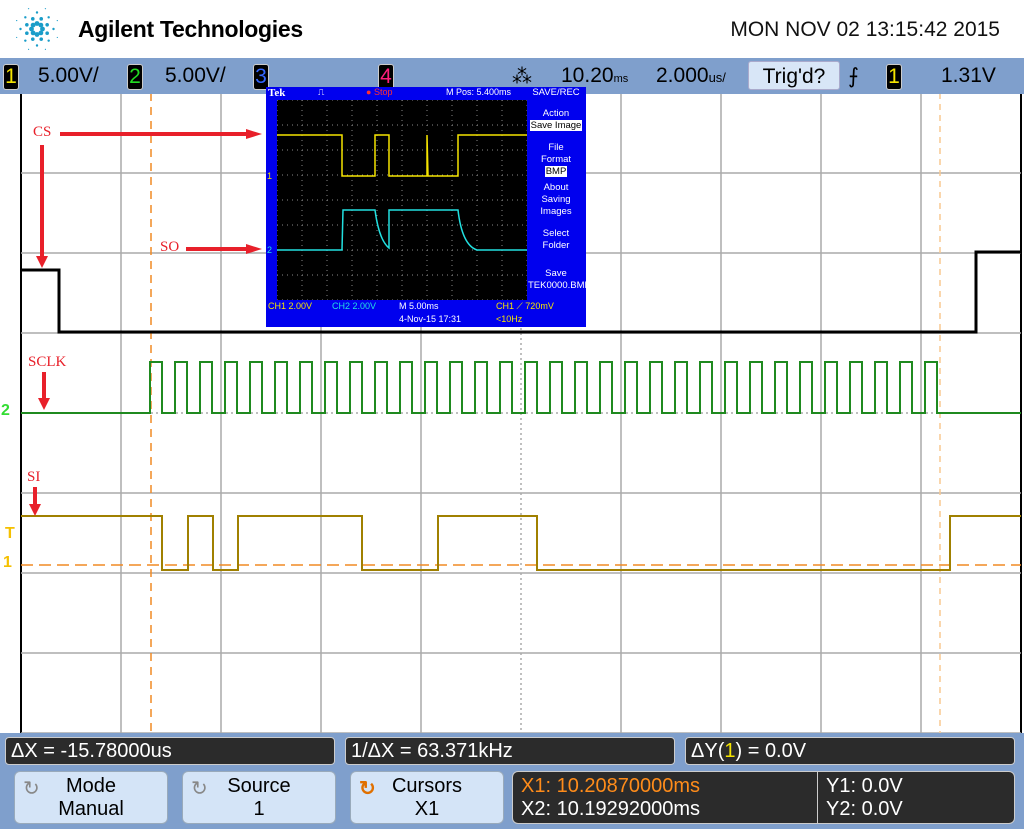 The image size is (1024, 829). What do you see at coordinates (556, 147) in the screenshot?
I see `tek-file-label: File` at bounding box center [556, 147].